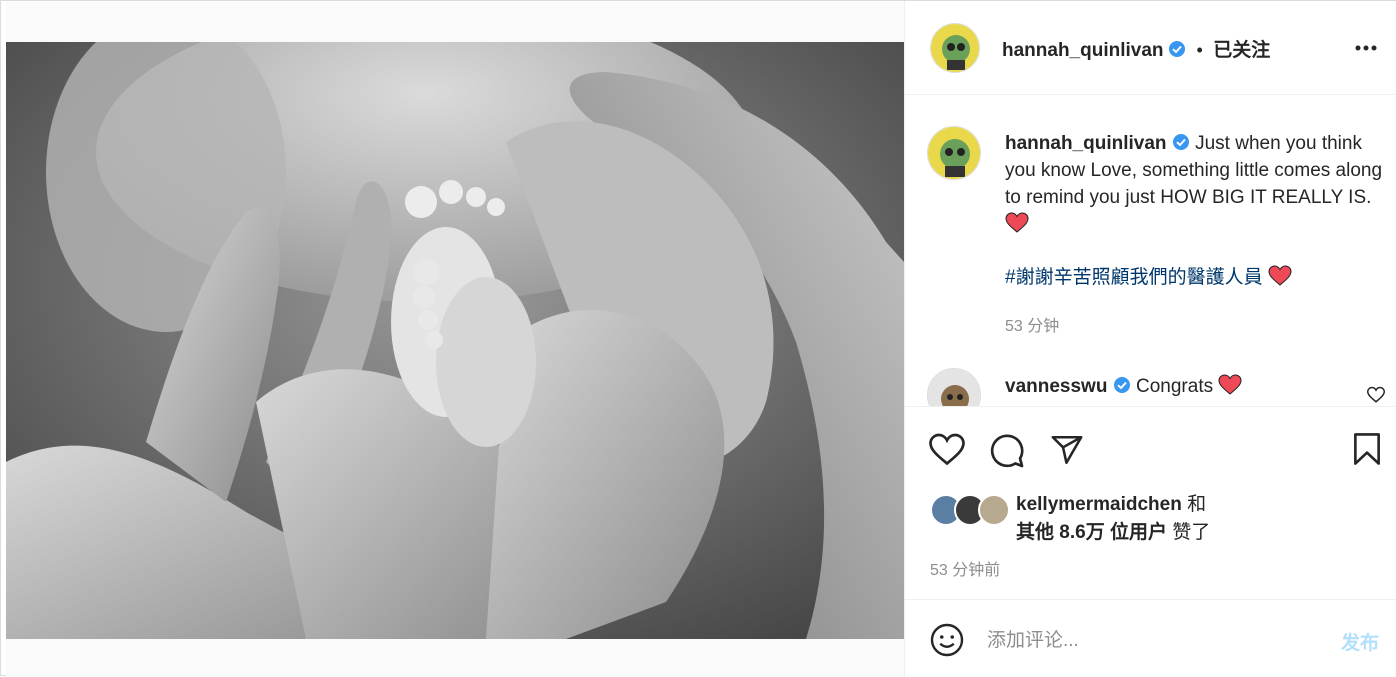  Describe the element at coordinates (965, 568) in the screenshot. I see `post-timestamp: 53 分钟前` at that location.